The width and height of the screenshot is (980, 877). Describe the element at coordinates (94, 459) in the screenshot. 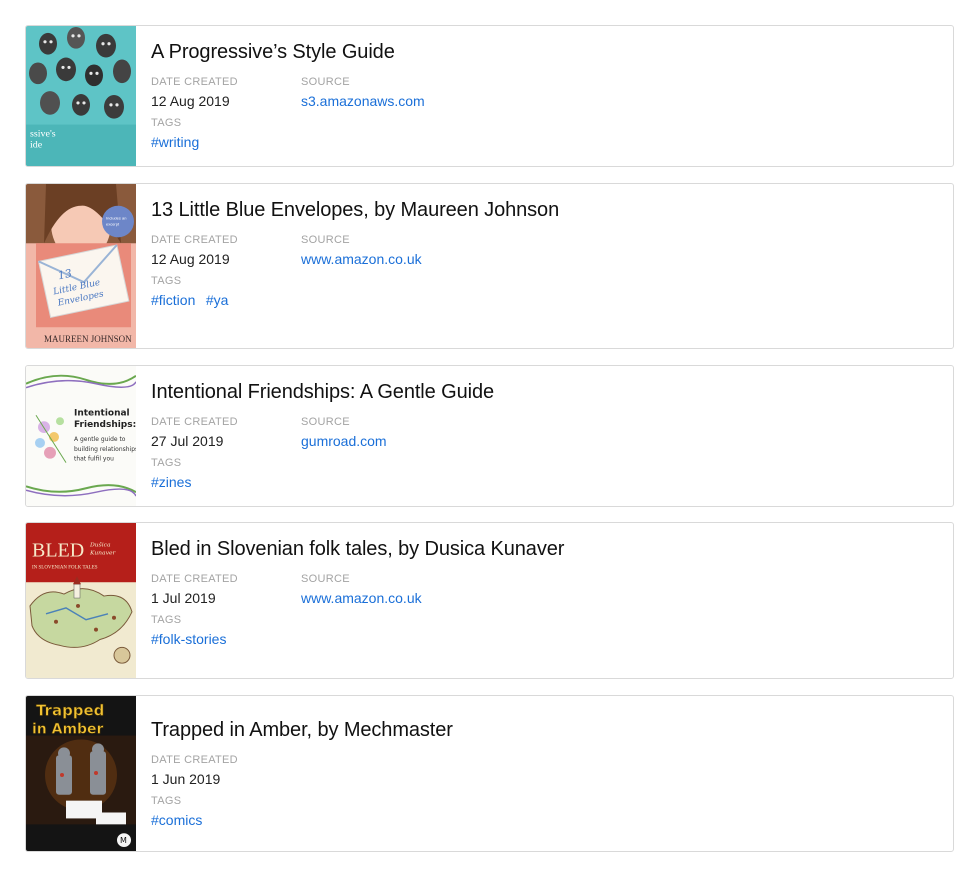

I see `svg-text: that fulfil you` at that location.